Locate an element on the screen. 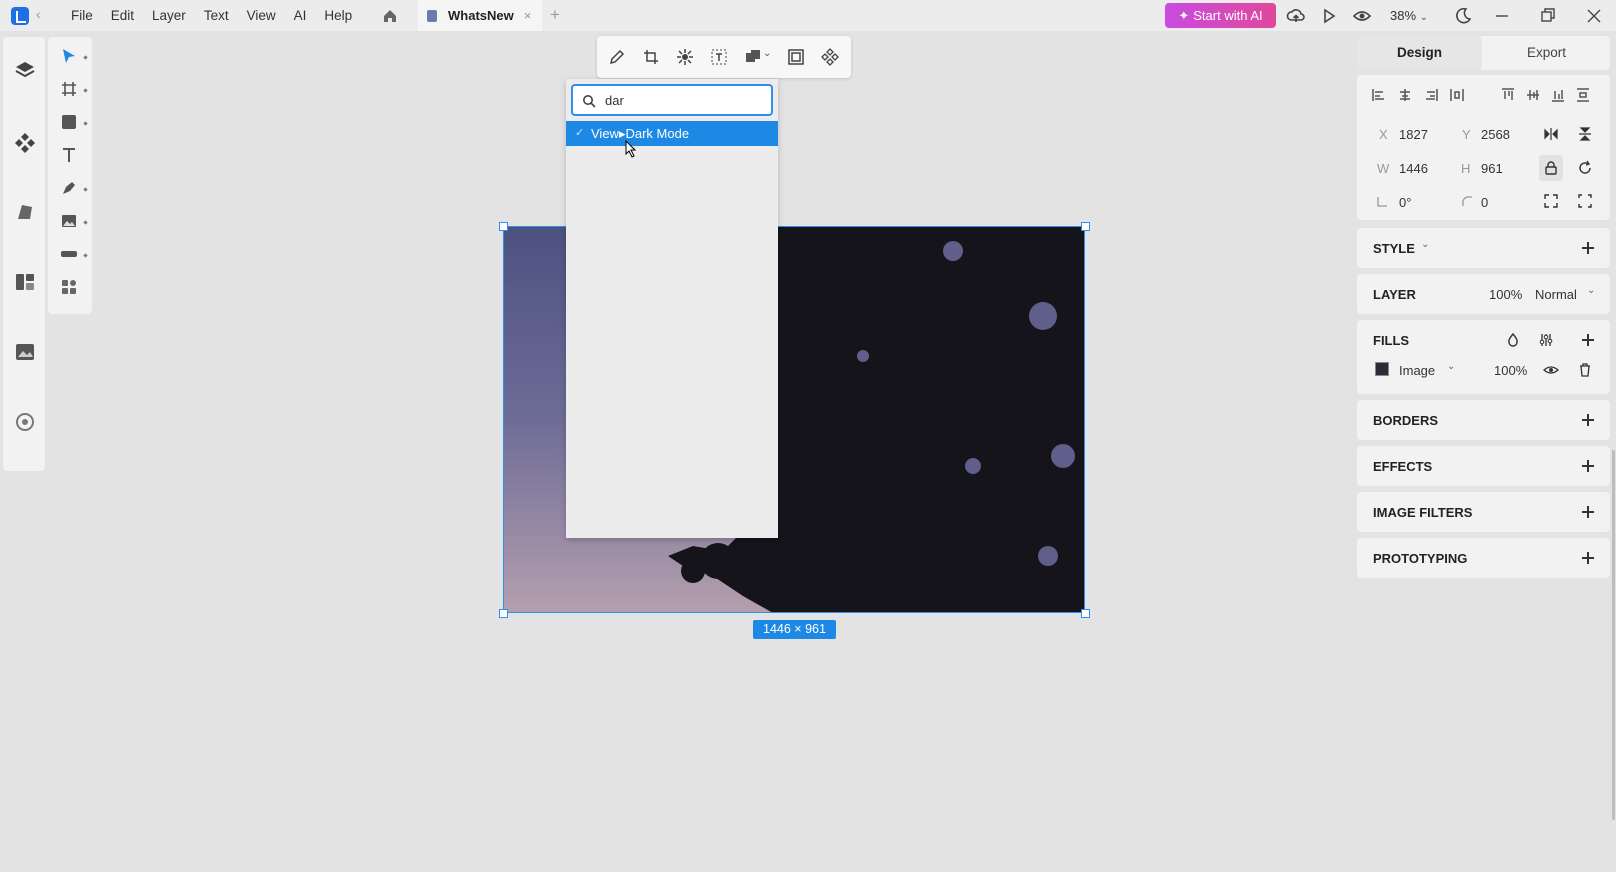 The width and height of the screenshot is (1616, 872). menu-view: View is located at coordinates (261, 15).